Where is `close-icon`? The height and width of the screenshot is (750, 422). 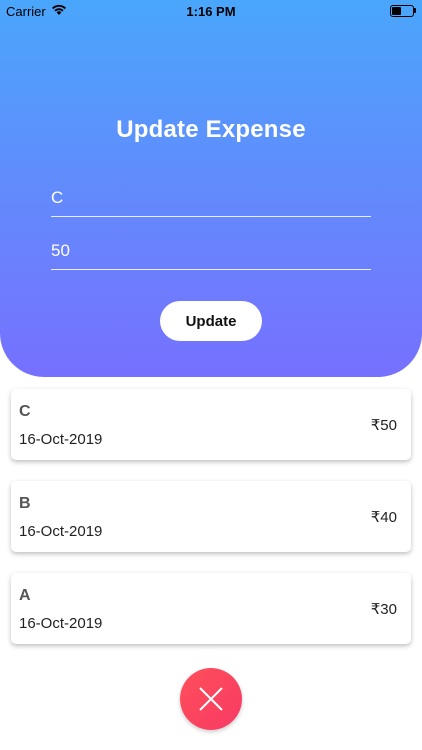
close-icon is located at coordinates (211, 699).